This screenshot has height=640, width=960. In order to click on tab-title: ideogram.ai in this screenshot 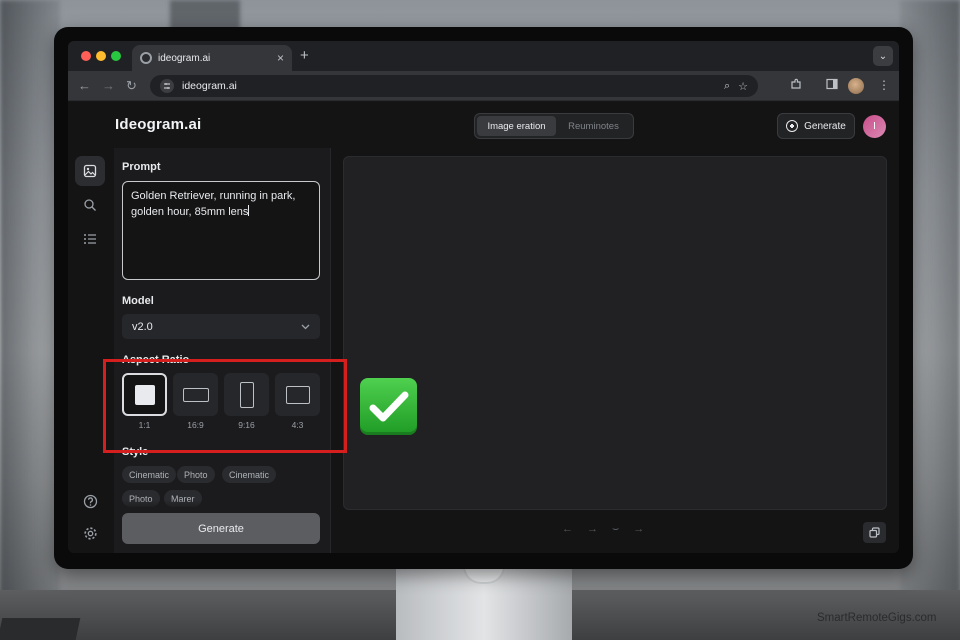, I will do `click(184, 58)`.